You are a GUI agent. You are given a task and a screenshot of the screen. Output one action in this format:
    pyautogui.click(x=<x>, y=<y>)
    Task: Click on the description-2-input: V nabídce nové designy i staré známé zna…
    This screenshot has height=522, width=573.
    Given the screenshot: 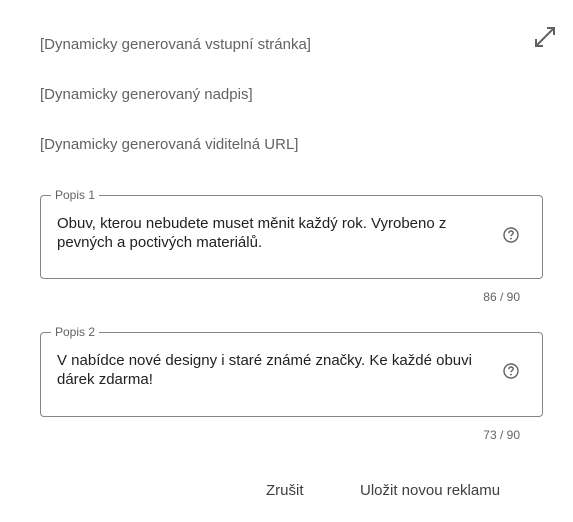 What is the action you would take?
    pyautogui.click(x=272, y=370)
    